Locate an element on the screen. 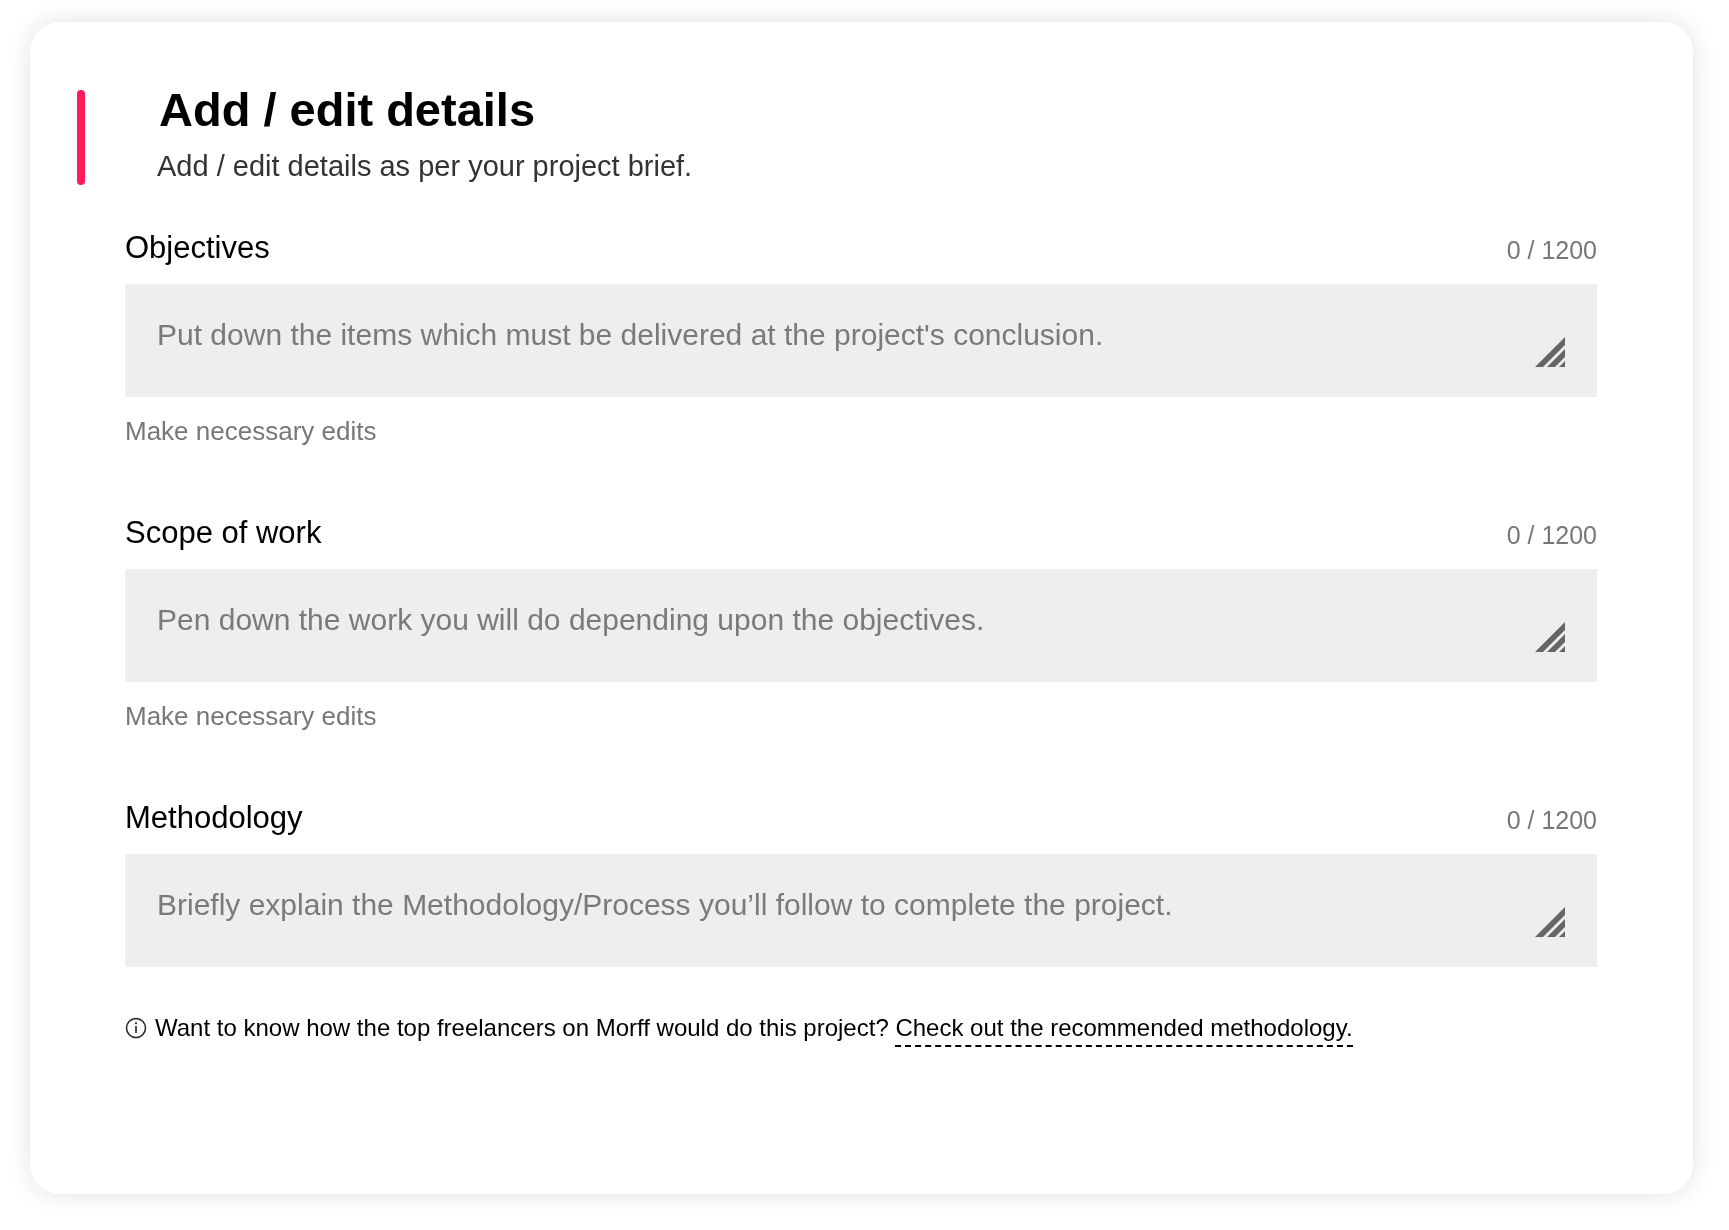  info-note: Want to know how the top freelancers on Morff would do this project? Check out the recommended methodology. is located at coordinates (754, 1028).